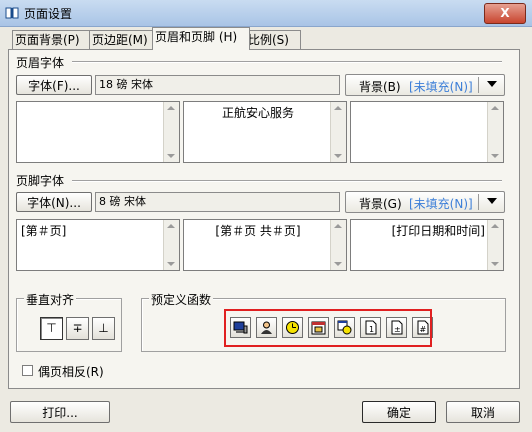  What do you see at coordinates (483, 412) in the screenshot?
I see `cancel-button: 取消` at bounding box center [483, 412].